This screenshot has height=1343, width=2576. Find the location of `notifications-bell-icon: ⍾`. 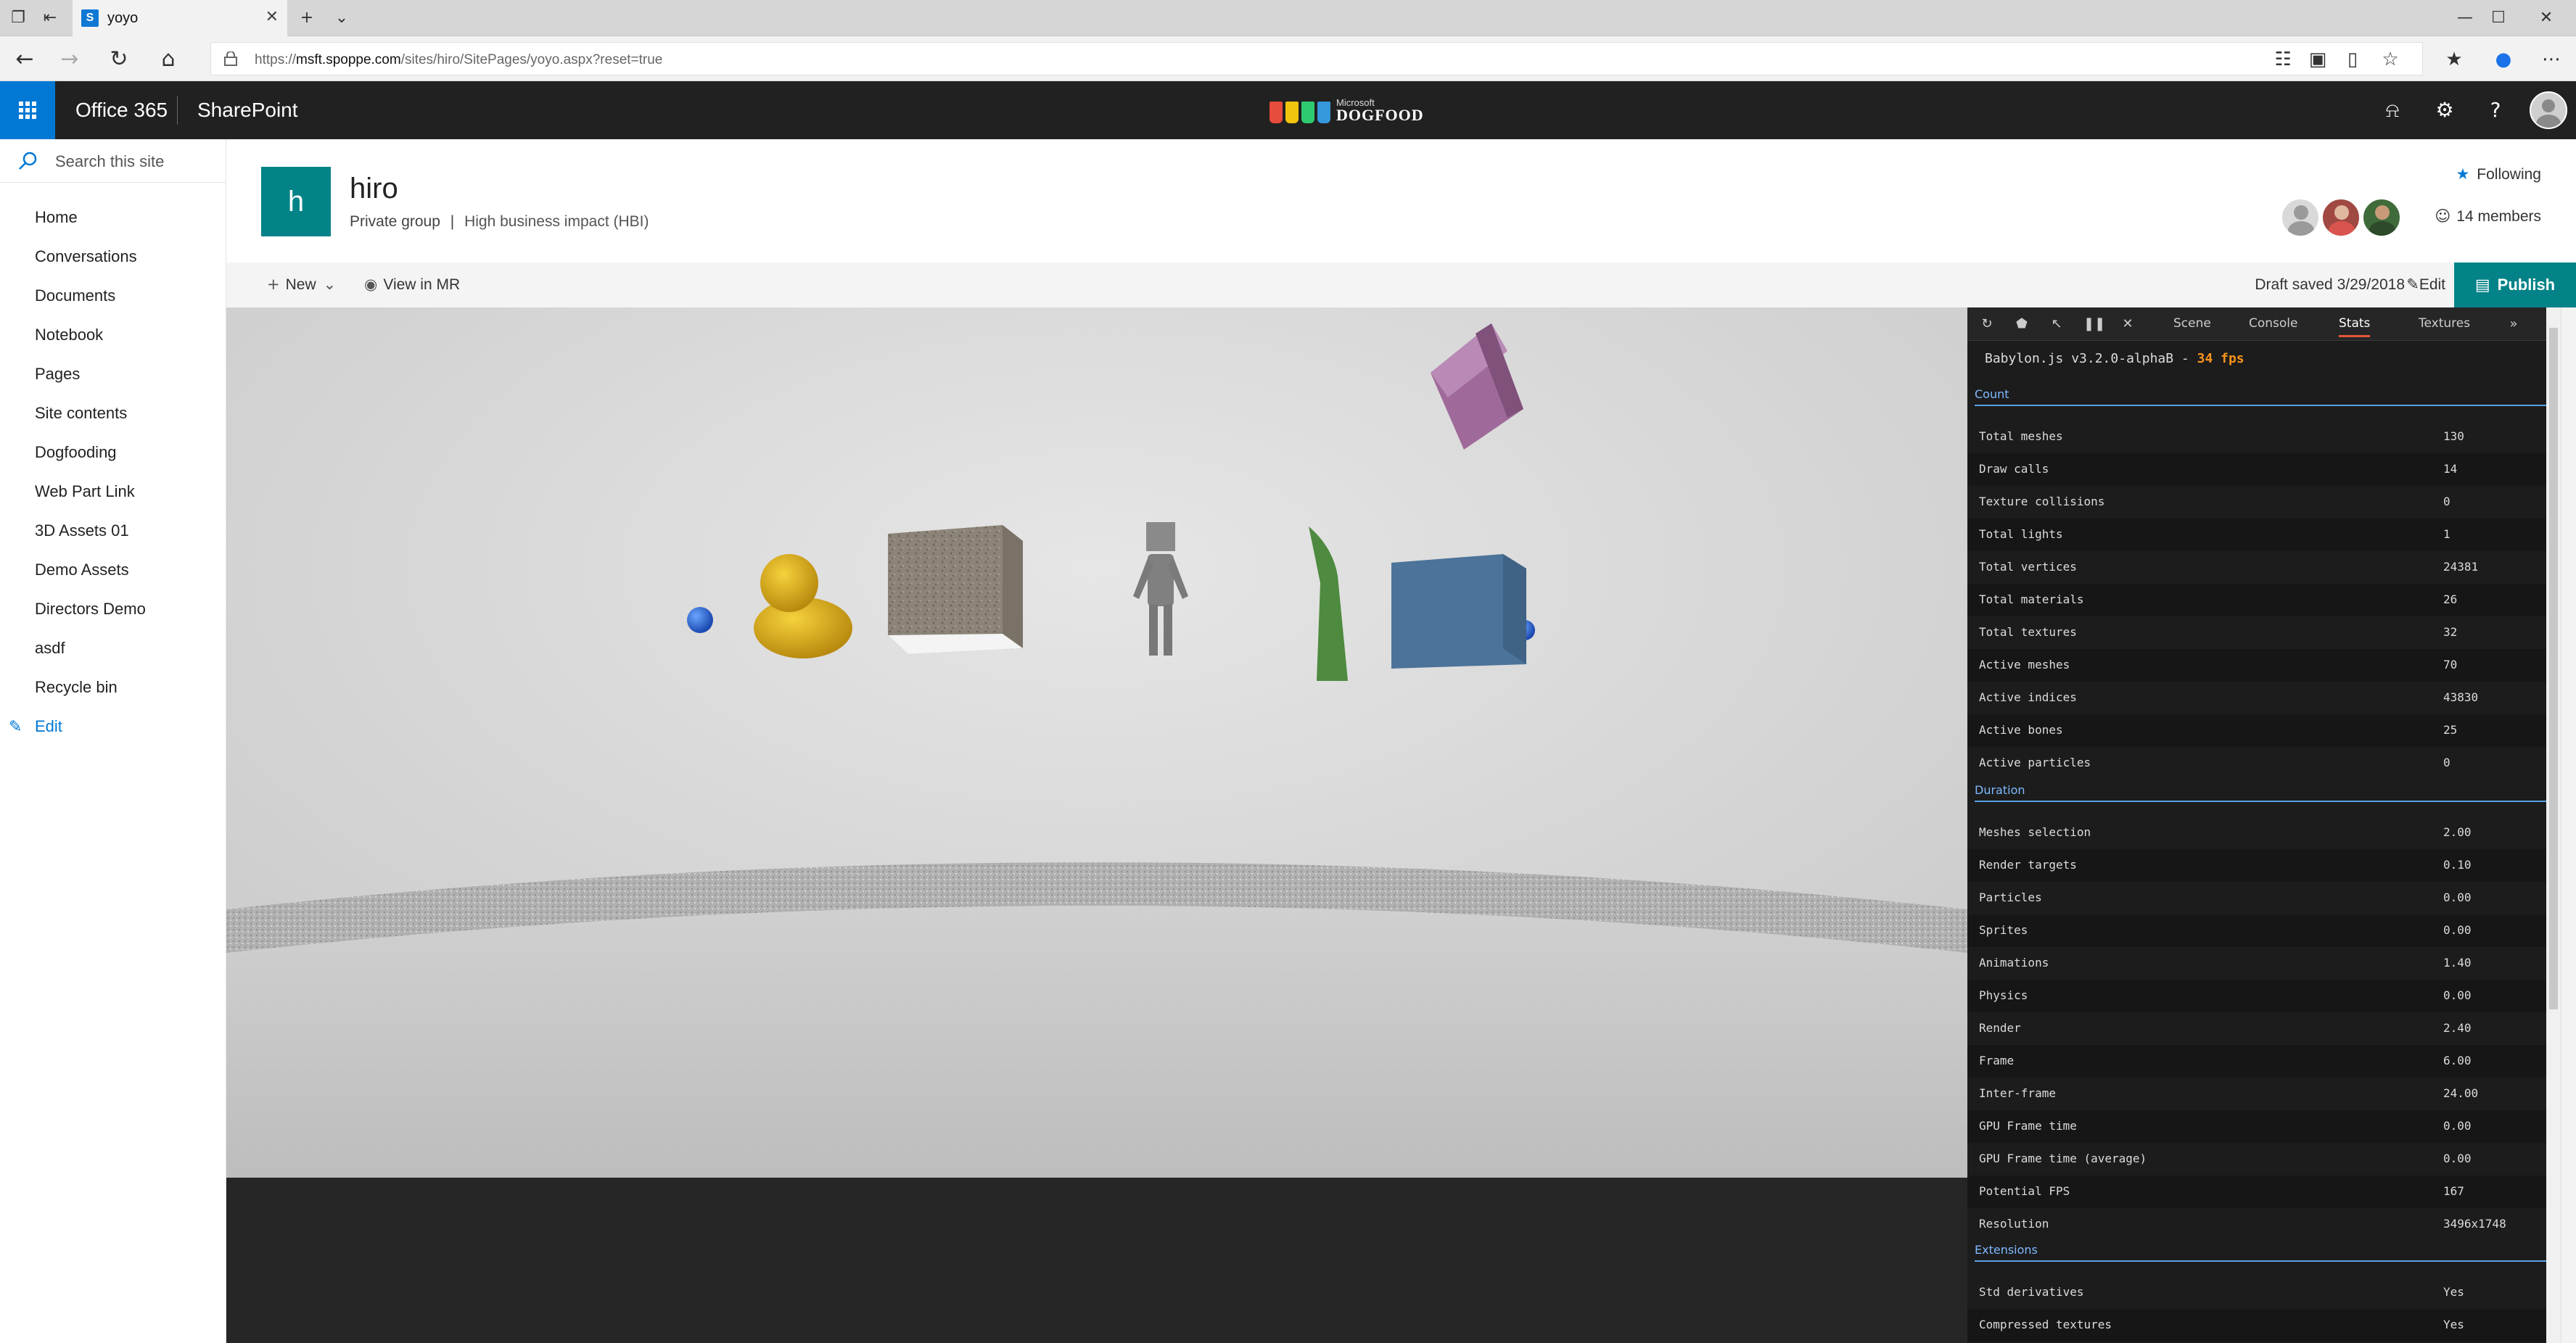

notifications-bell-icon: ⍾ is located at coordinates (2392, 110).